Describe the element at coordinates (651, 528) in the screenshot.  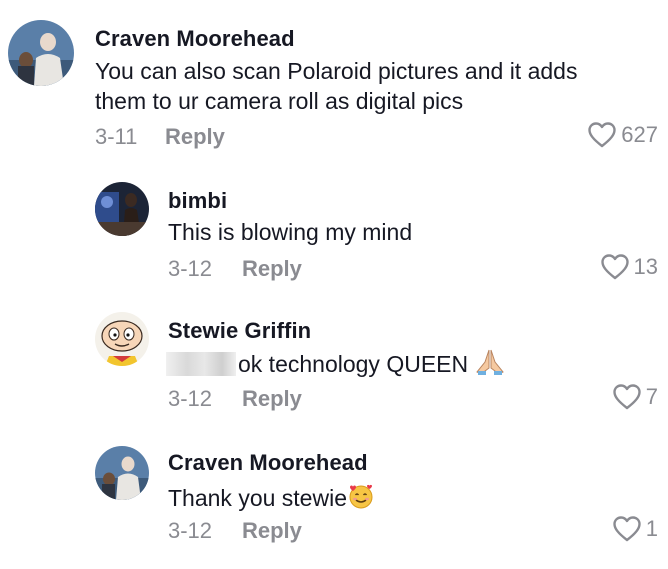
I see `like-count: 1` at that location.